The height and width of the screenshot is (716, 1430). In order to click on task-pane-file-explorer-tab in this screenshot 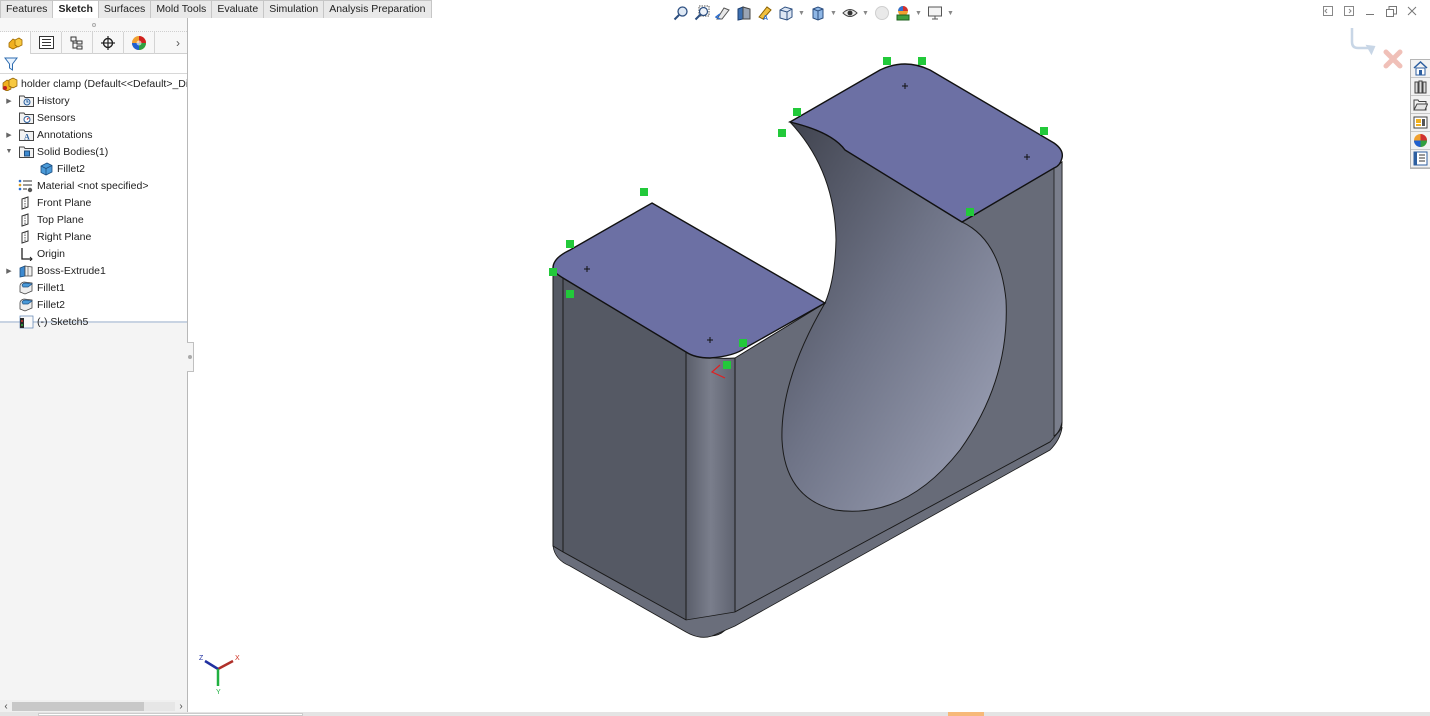, I will do `click(1420, 105)`.